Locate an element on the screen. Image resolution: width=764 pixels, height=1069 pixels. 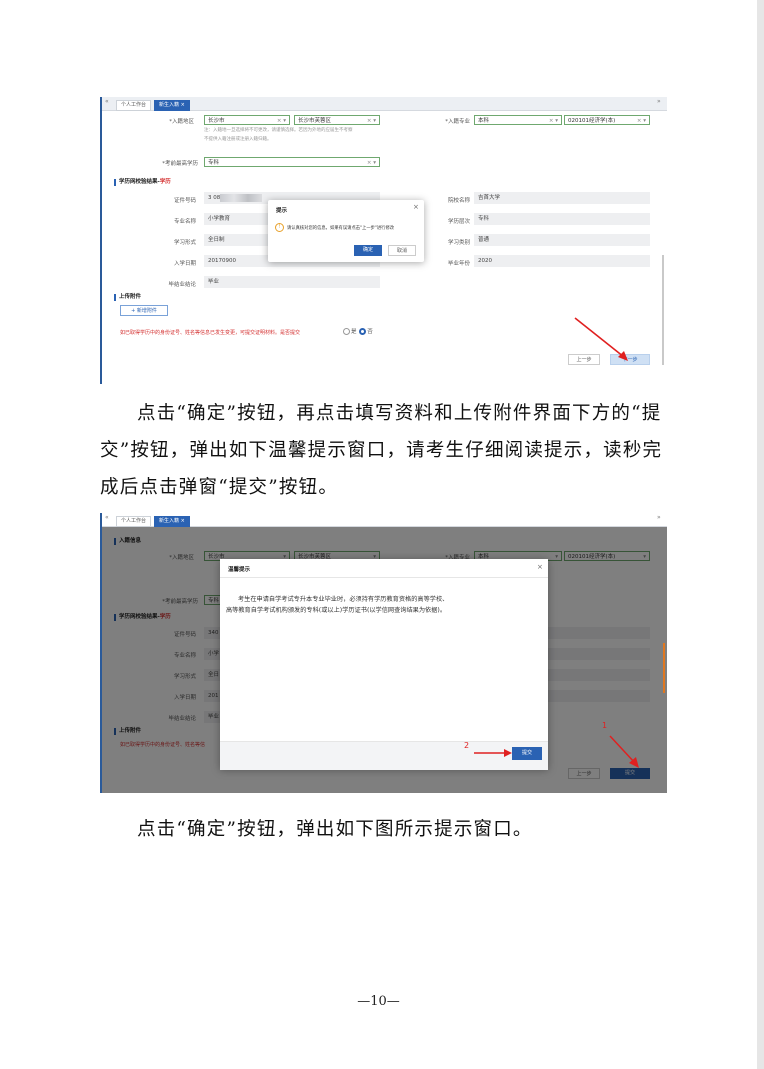
edu-level-value: 专科 is located at coordinates (484, 219).